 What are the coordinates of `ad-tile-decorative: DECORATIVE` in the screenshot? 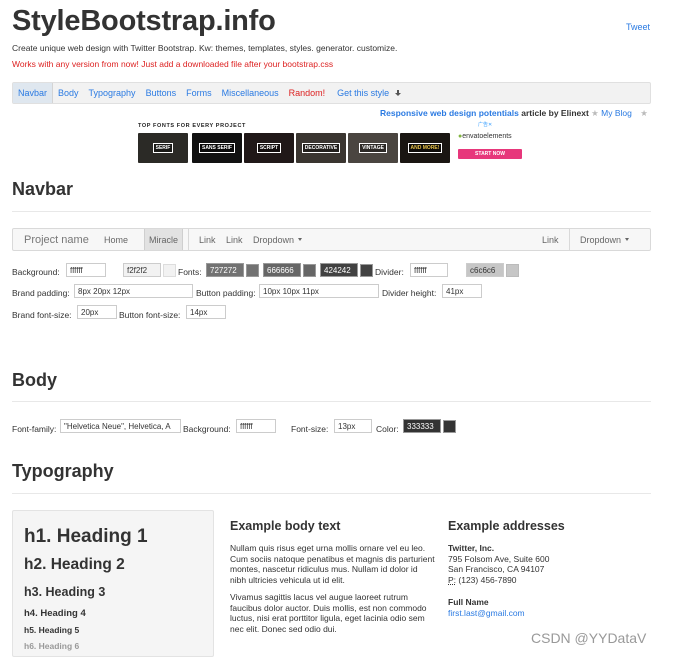 It's located at (321, 148).